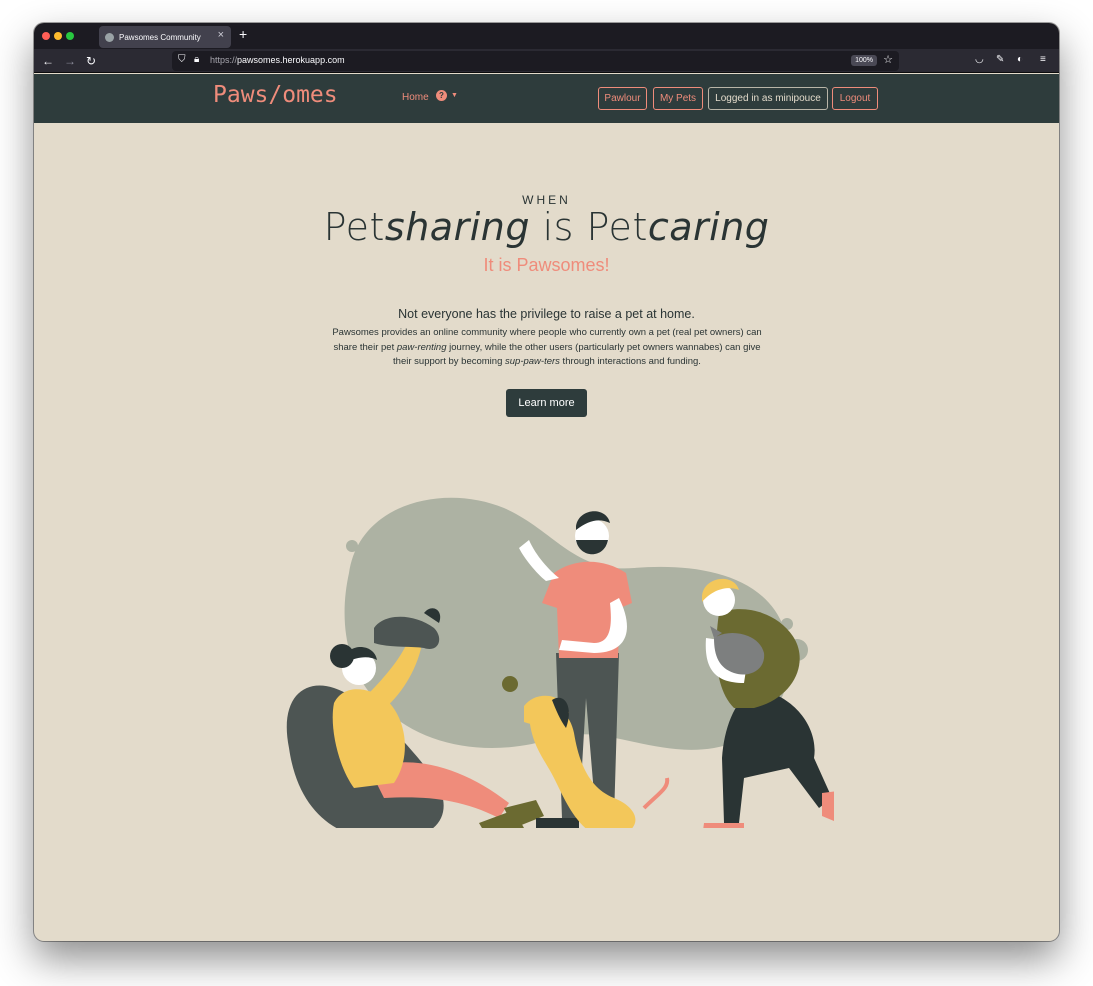 This screenshot has height=986, width=1093. Describe the element at coordinates (768, 98) in the screenshot. I see `logged-in-user-button: Logged in as minipouce` at that location.